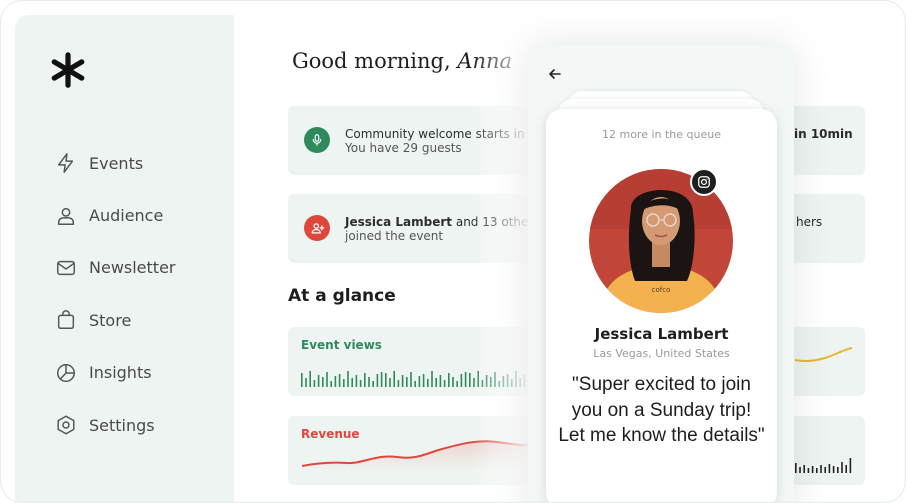 Image resolution: width=906 pixels, height=503 pixels. What do you see at coordinates (824, 355) in the screenshot?
I see `event-views-trend-line` at bounding box center [824, 355].